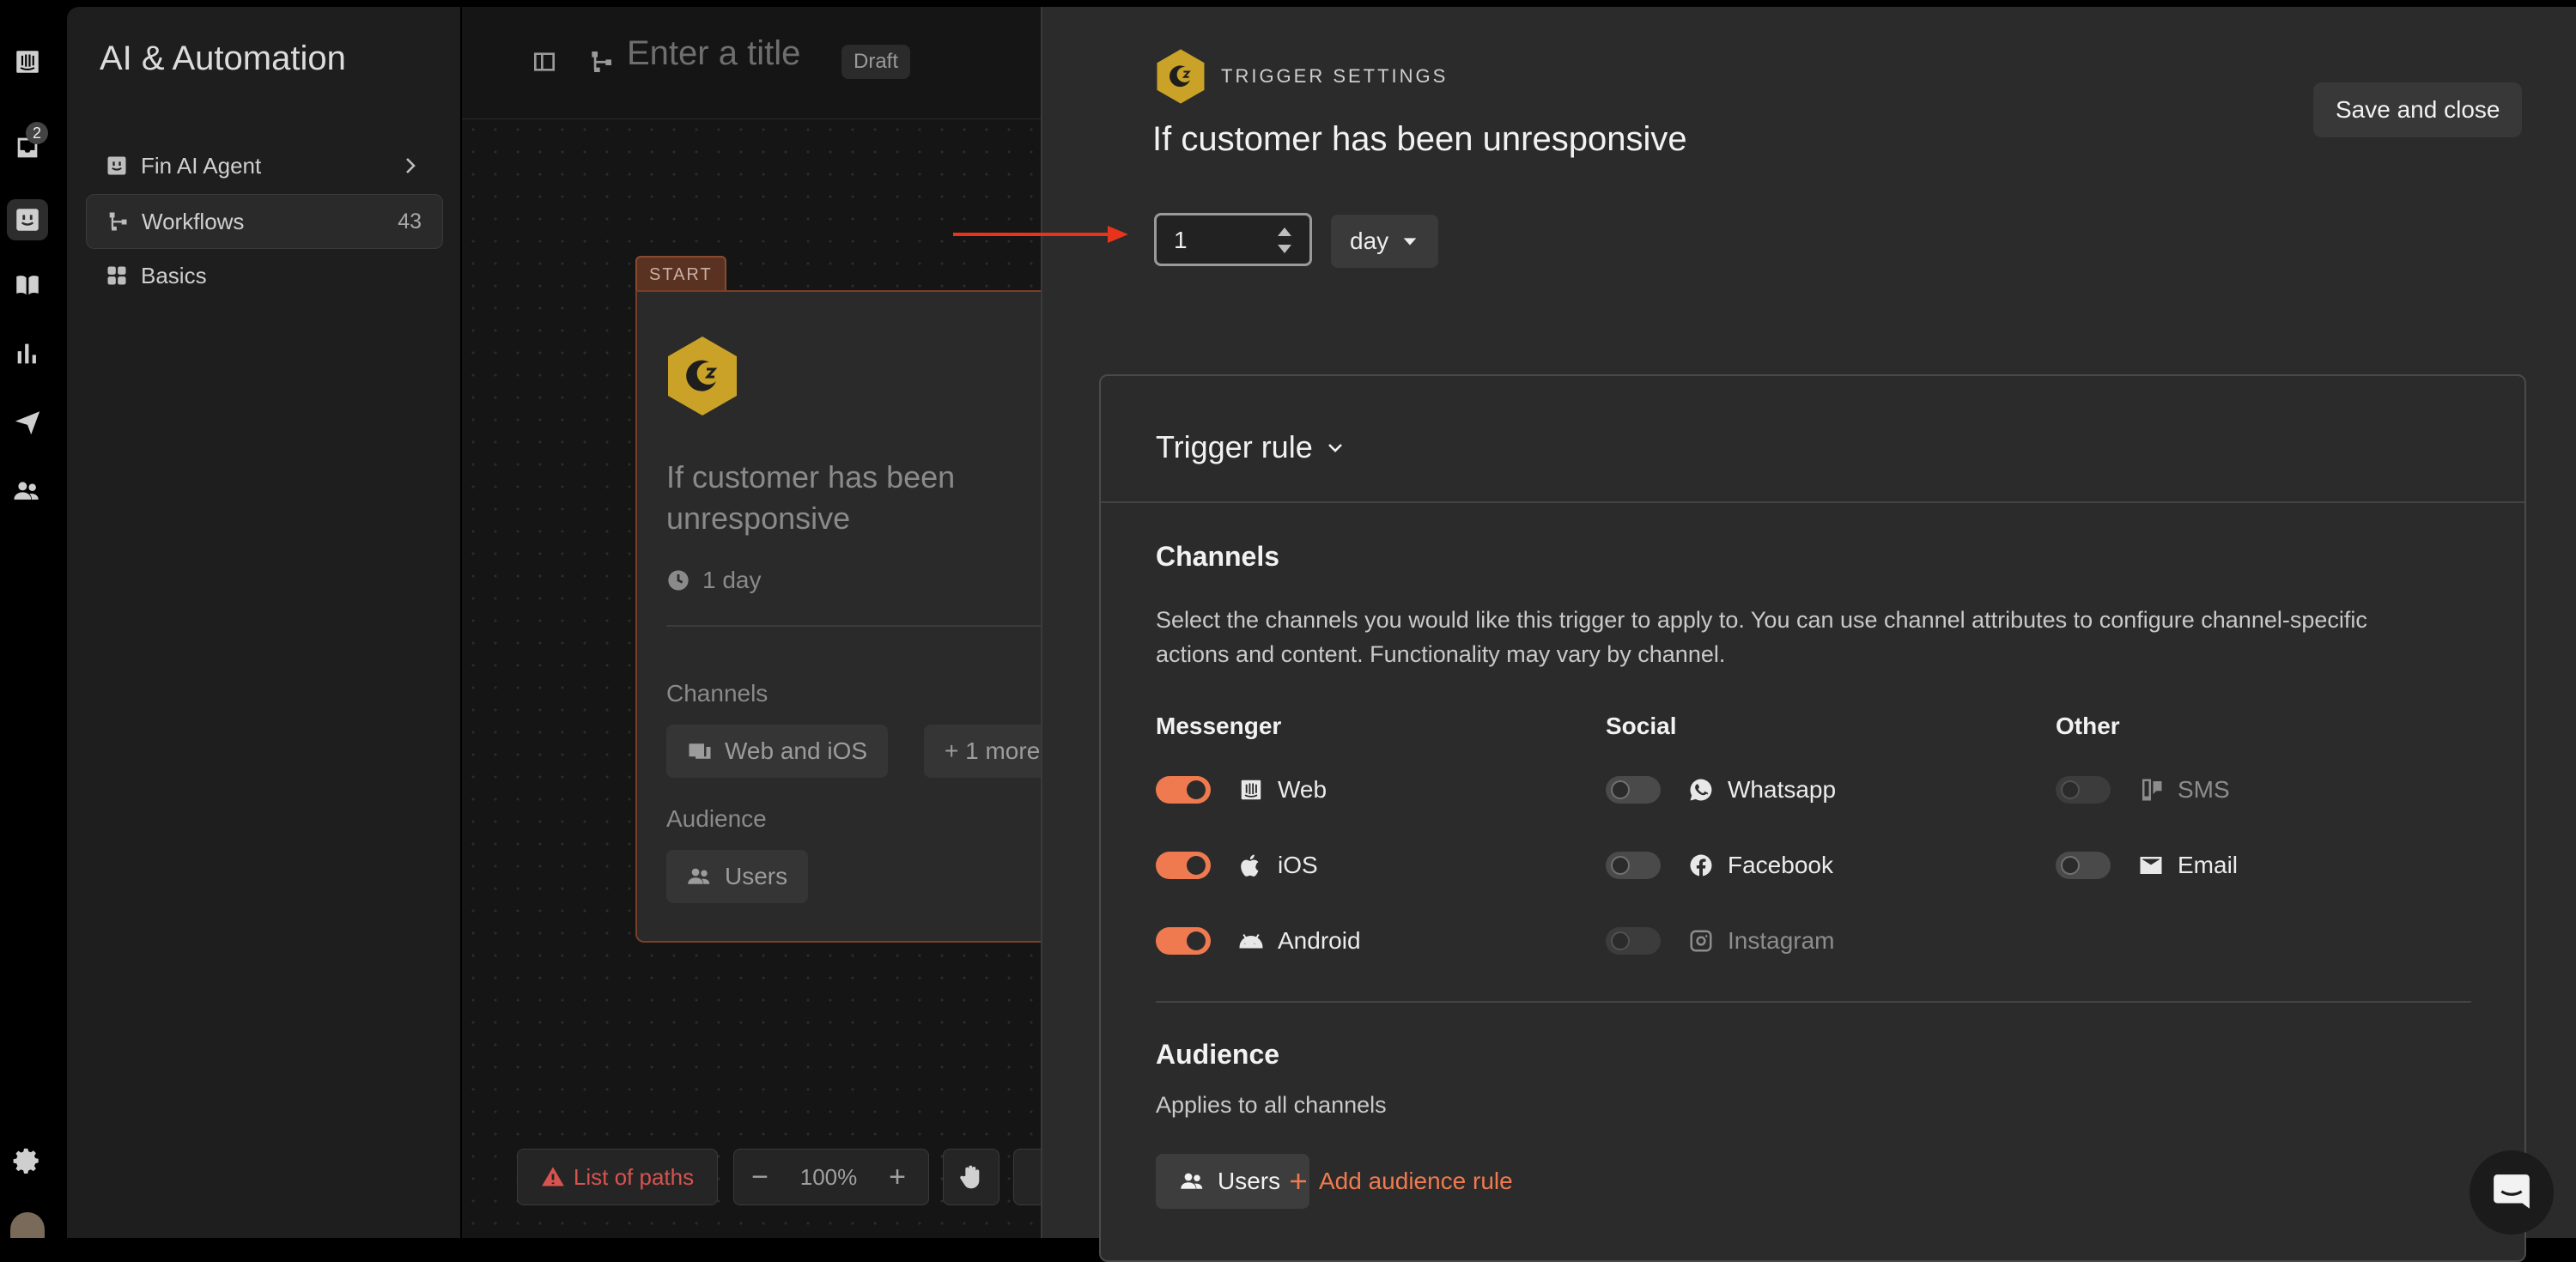 The image size is (2576, 1262). Describe the element at coordinates (760, 1177) in the screenshot. I see `zoom-out-button: −` at that location.